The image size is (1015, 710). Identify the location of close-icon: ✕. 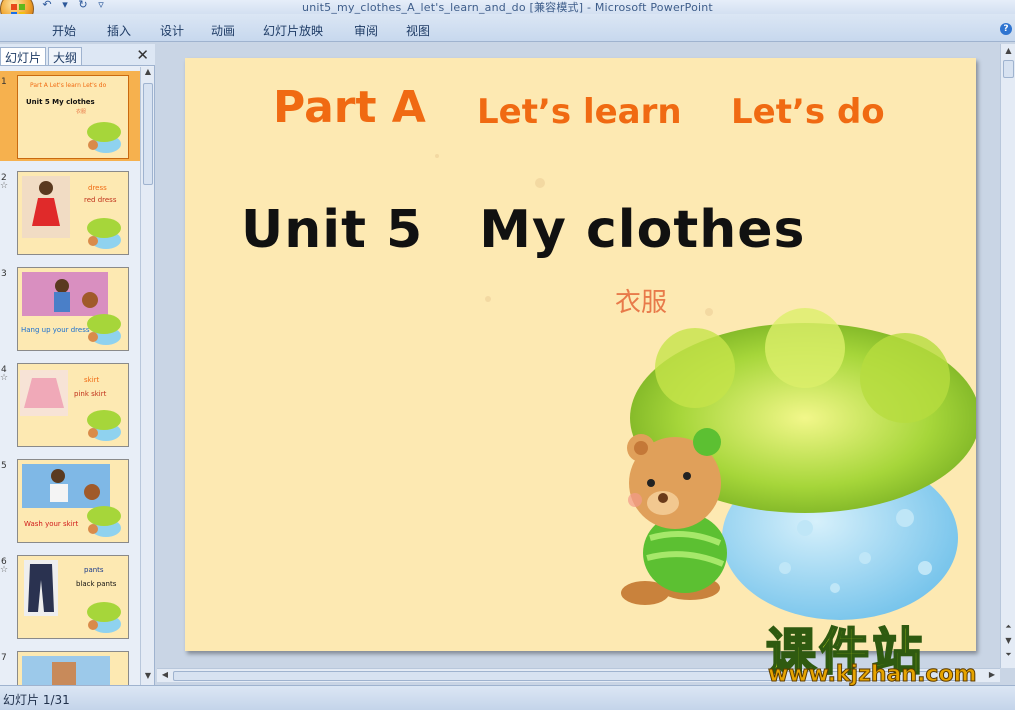
(142, 55).